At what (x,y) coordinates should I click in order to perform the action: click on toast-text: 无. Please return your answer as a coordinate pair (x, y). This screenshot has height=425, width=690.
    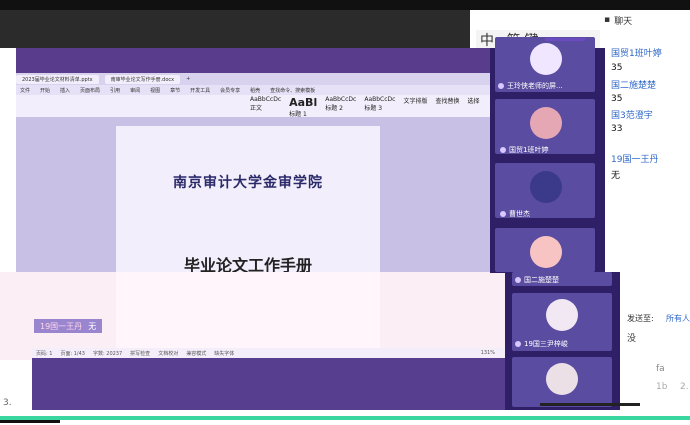
    Looking at the image, I should click on (92, 326).